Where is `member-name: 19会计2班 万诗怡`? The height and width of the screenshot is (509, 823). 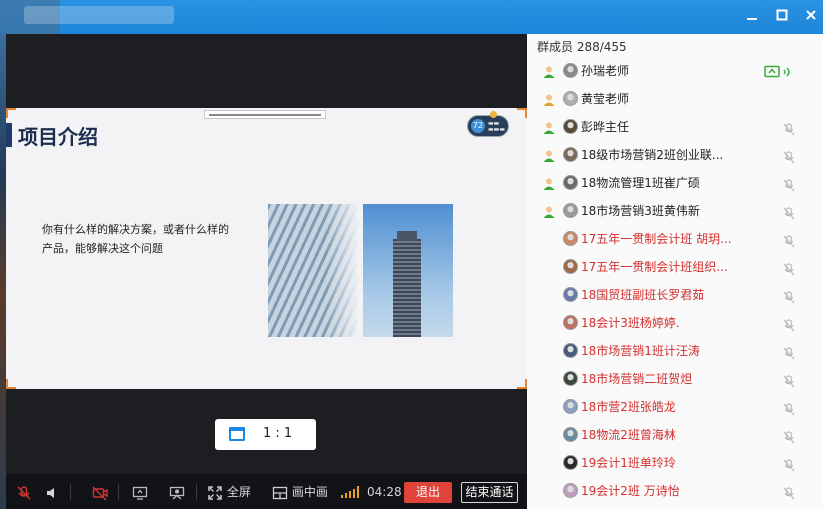 member-name: 19会计2班 万诗怡 is located at coordinates (630, 491).